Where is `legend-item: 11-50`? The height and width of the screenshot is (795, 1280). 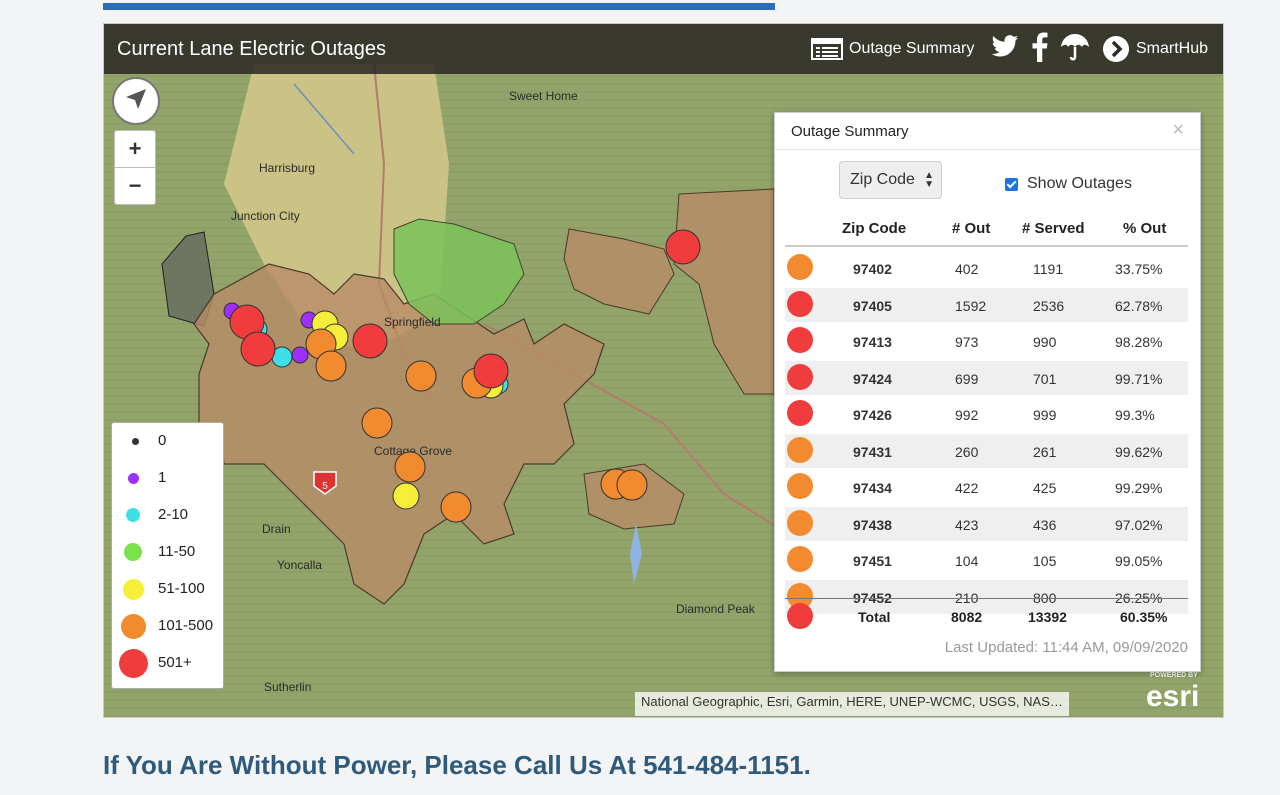 legend-item: 11-50 is located at coordinates (167, 552).